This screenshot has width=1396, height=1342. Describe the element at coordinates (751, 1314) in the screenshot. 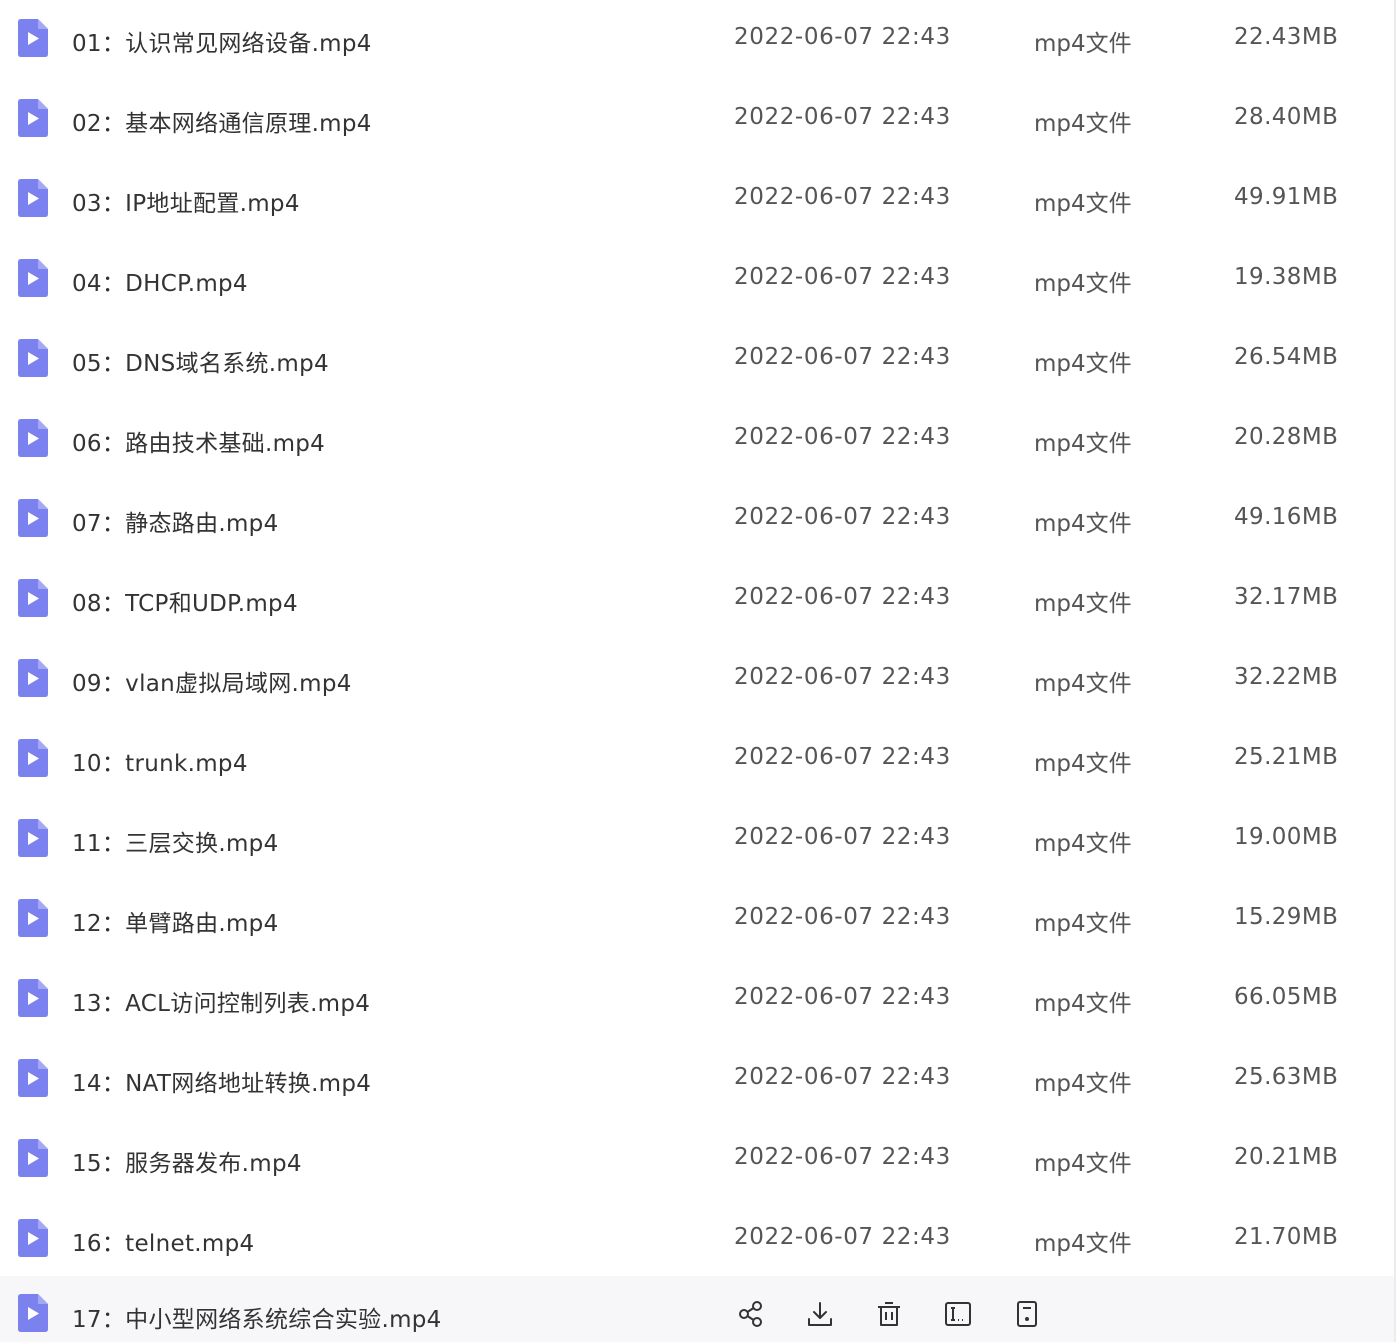

I see `share-icon` at that location.